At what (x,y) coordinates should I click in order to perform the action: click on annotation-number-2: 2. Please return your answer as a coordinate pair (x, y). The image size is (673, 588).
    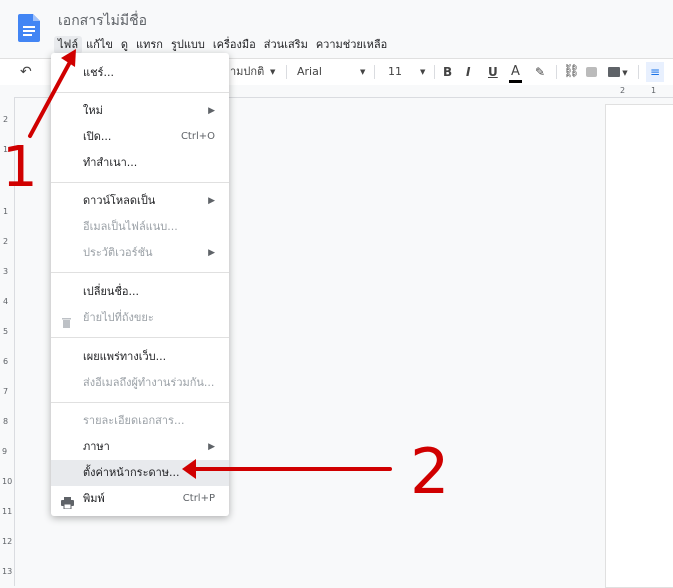
    Looking at the image, I should click on (430, 471).